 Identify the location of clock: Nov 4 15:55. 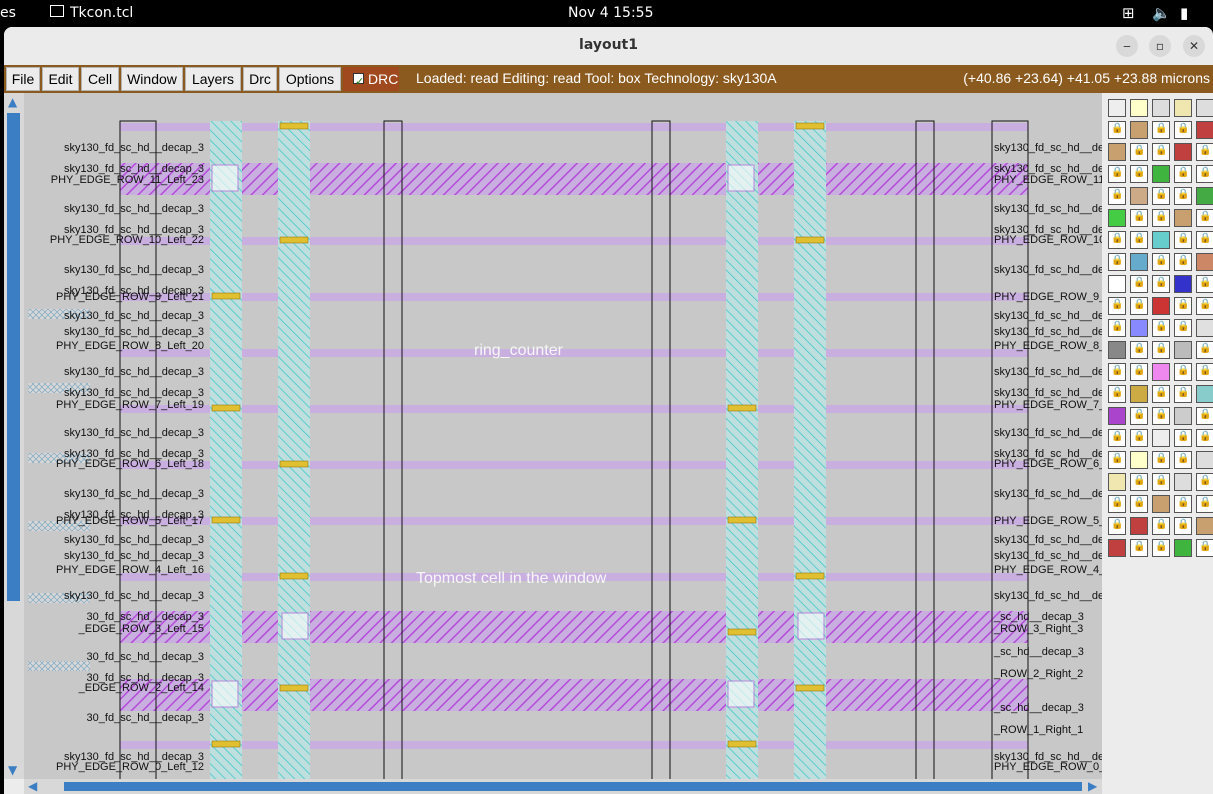
(610, 13).